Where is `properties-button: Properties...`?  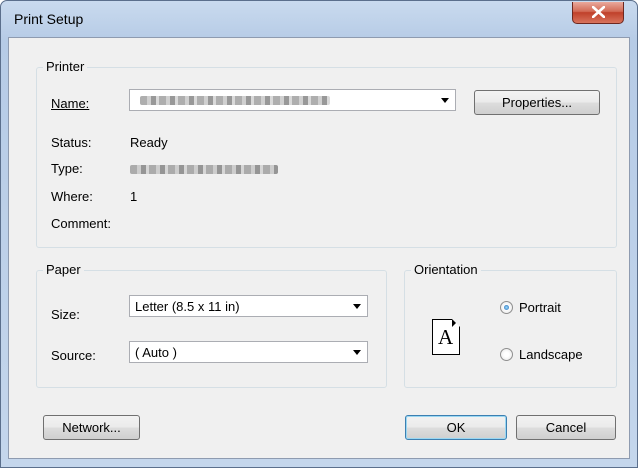 properties-button: Properties... is located at coordinates (537, 102).